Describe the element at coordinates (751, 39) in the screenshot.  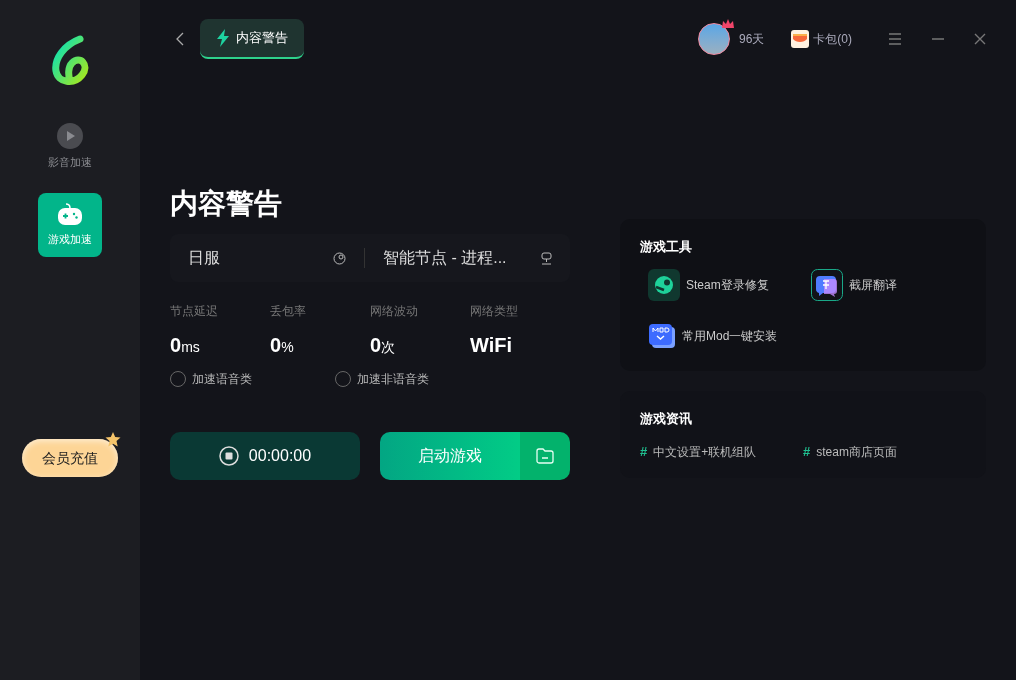
I see `member-days: 96天` at that location.